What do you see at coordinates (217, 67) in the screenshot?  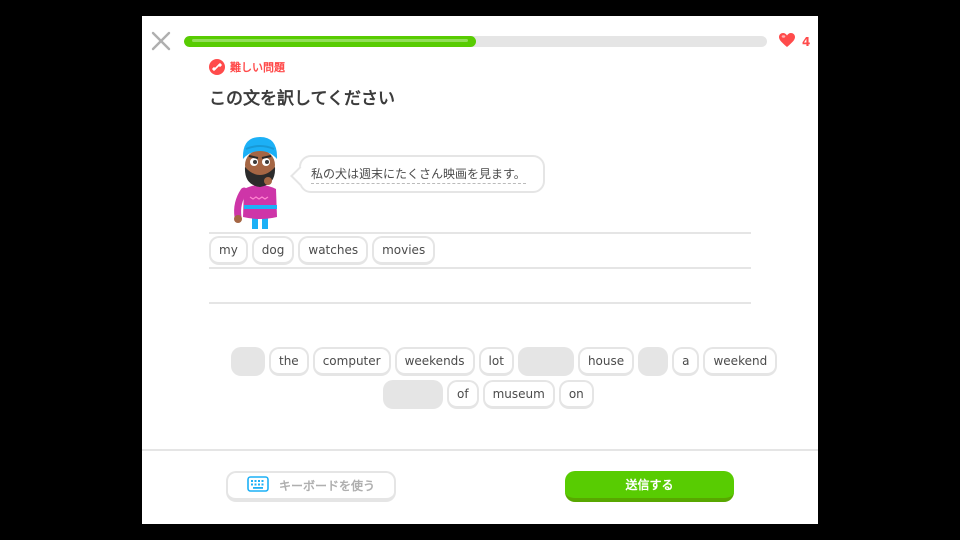 I see `dumbbell-icon` at bounding box center [217, 67].